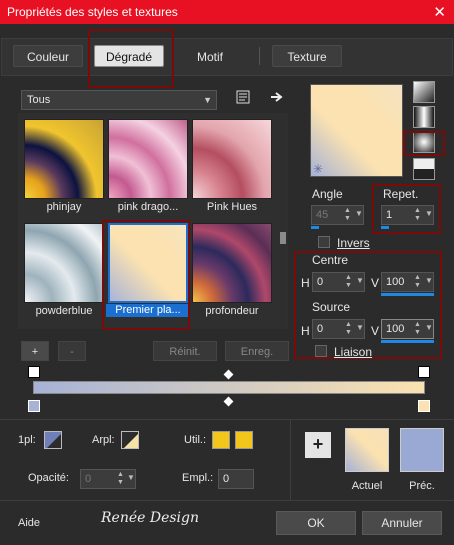 The height and width of the screenshot is (545, 454). What do you see at coordinates (402, 523) in the screenshot?
I see `cancel-button: Annuler` at bounding box center [402, 523].